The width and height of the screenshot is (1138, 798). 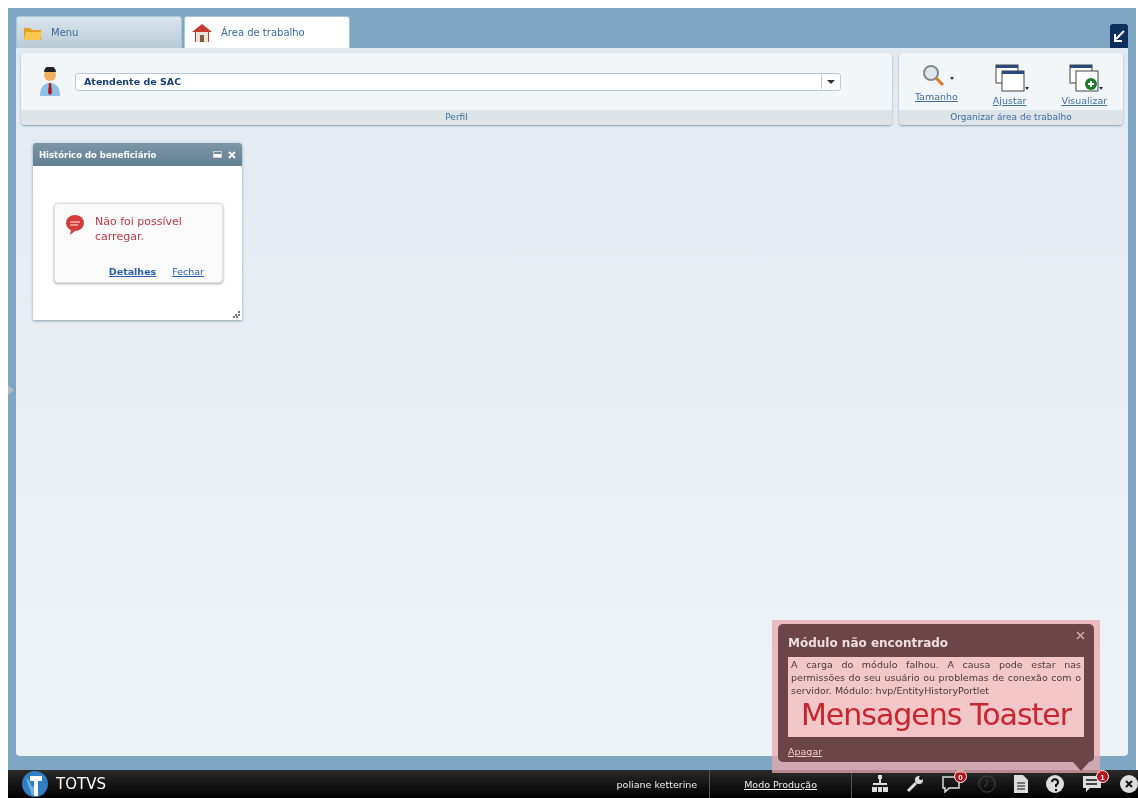 I want to click on toolbar-button: Tamanho, so click(x=936, y=84).